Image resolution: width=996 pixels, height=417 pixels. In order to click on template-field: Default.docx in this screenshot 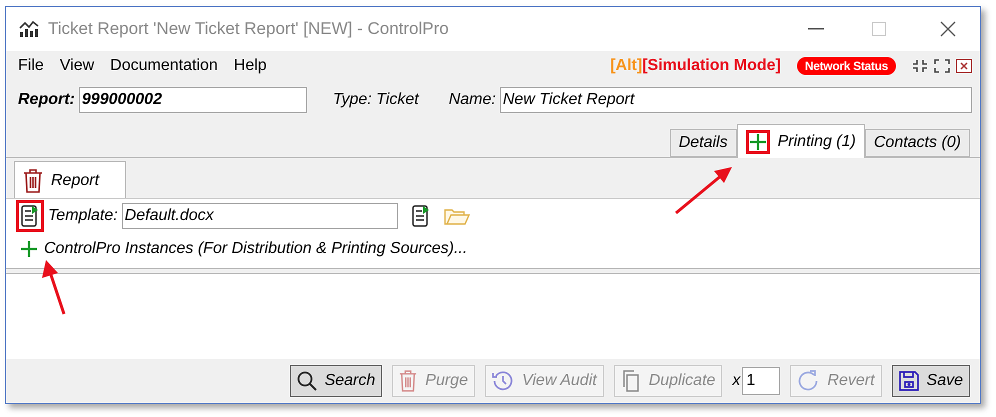, I will do `click(260, 215)`.